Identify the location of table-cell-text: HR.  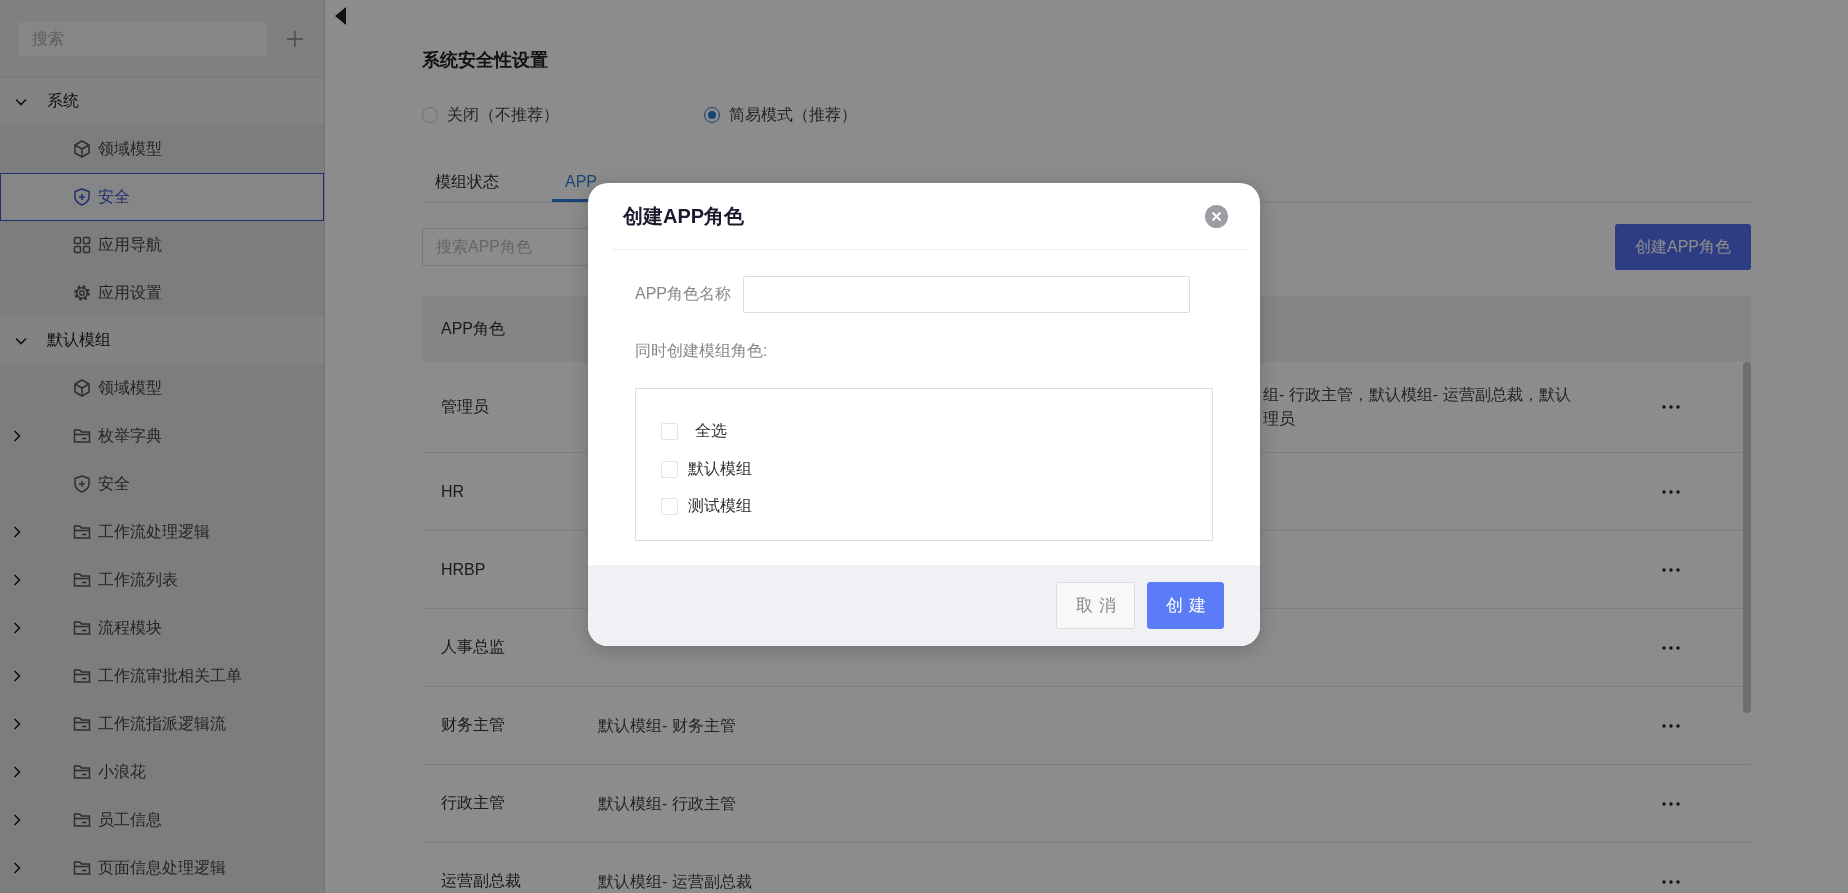
(453, 491).